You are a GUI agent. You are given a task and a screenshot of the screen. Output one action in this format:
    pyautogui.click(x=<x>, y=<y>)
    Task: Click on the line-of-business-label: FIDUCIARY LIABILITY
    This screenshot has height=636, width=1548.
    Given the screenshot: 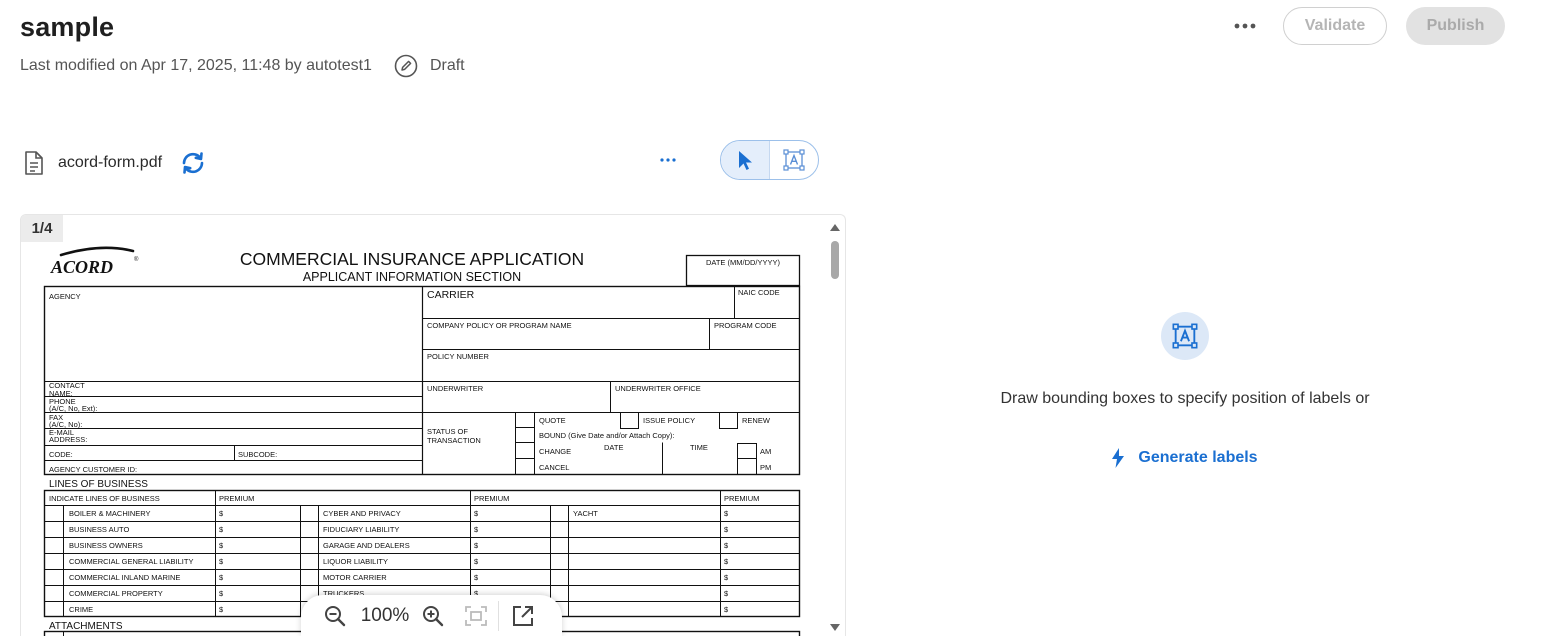 What is the action you would take?
    pyautogui.click(x=361, y=529)
    